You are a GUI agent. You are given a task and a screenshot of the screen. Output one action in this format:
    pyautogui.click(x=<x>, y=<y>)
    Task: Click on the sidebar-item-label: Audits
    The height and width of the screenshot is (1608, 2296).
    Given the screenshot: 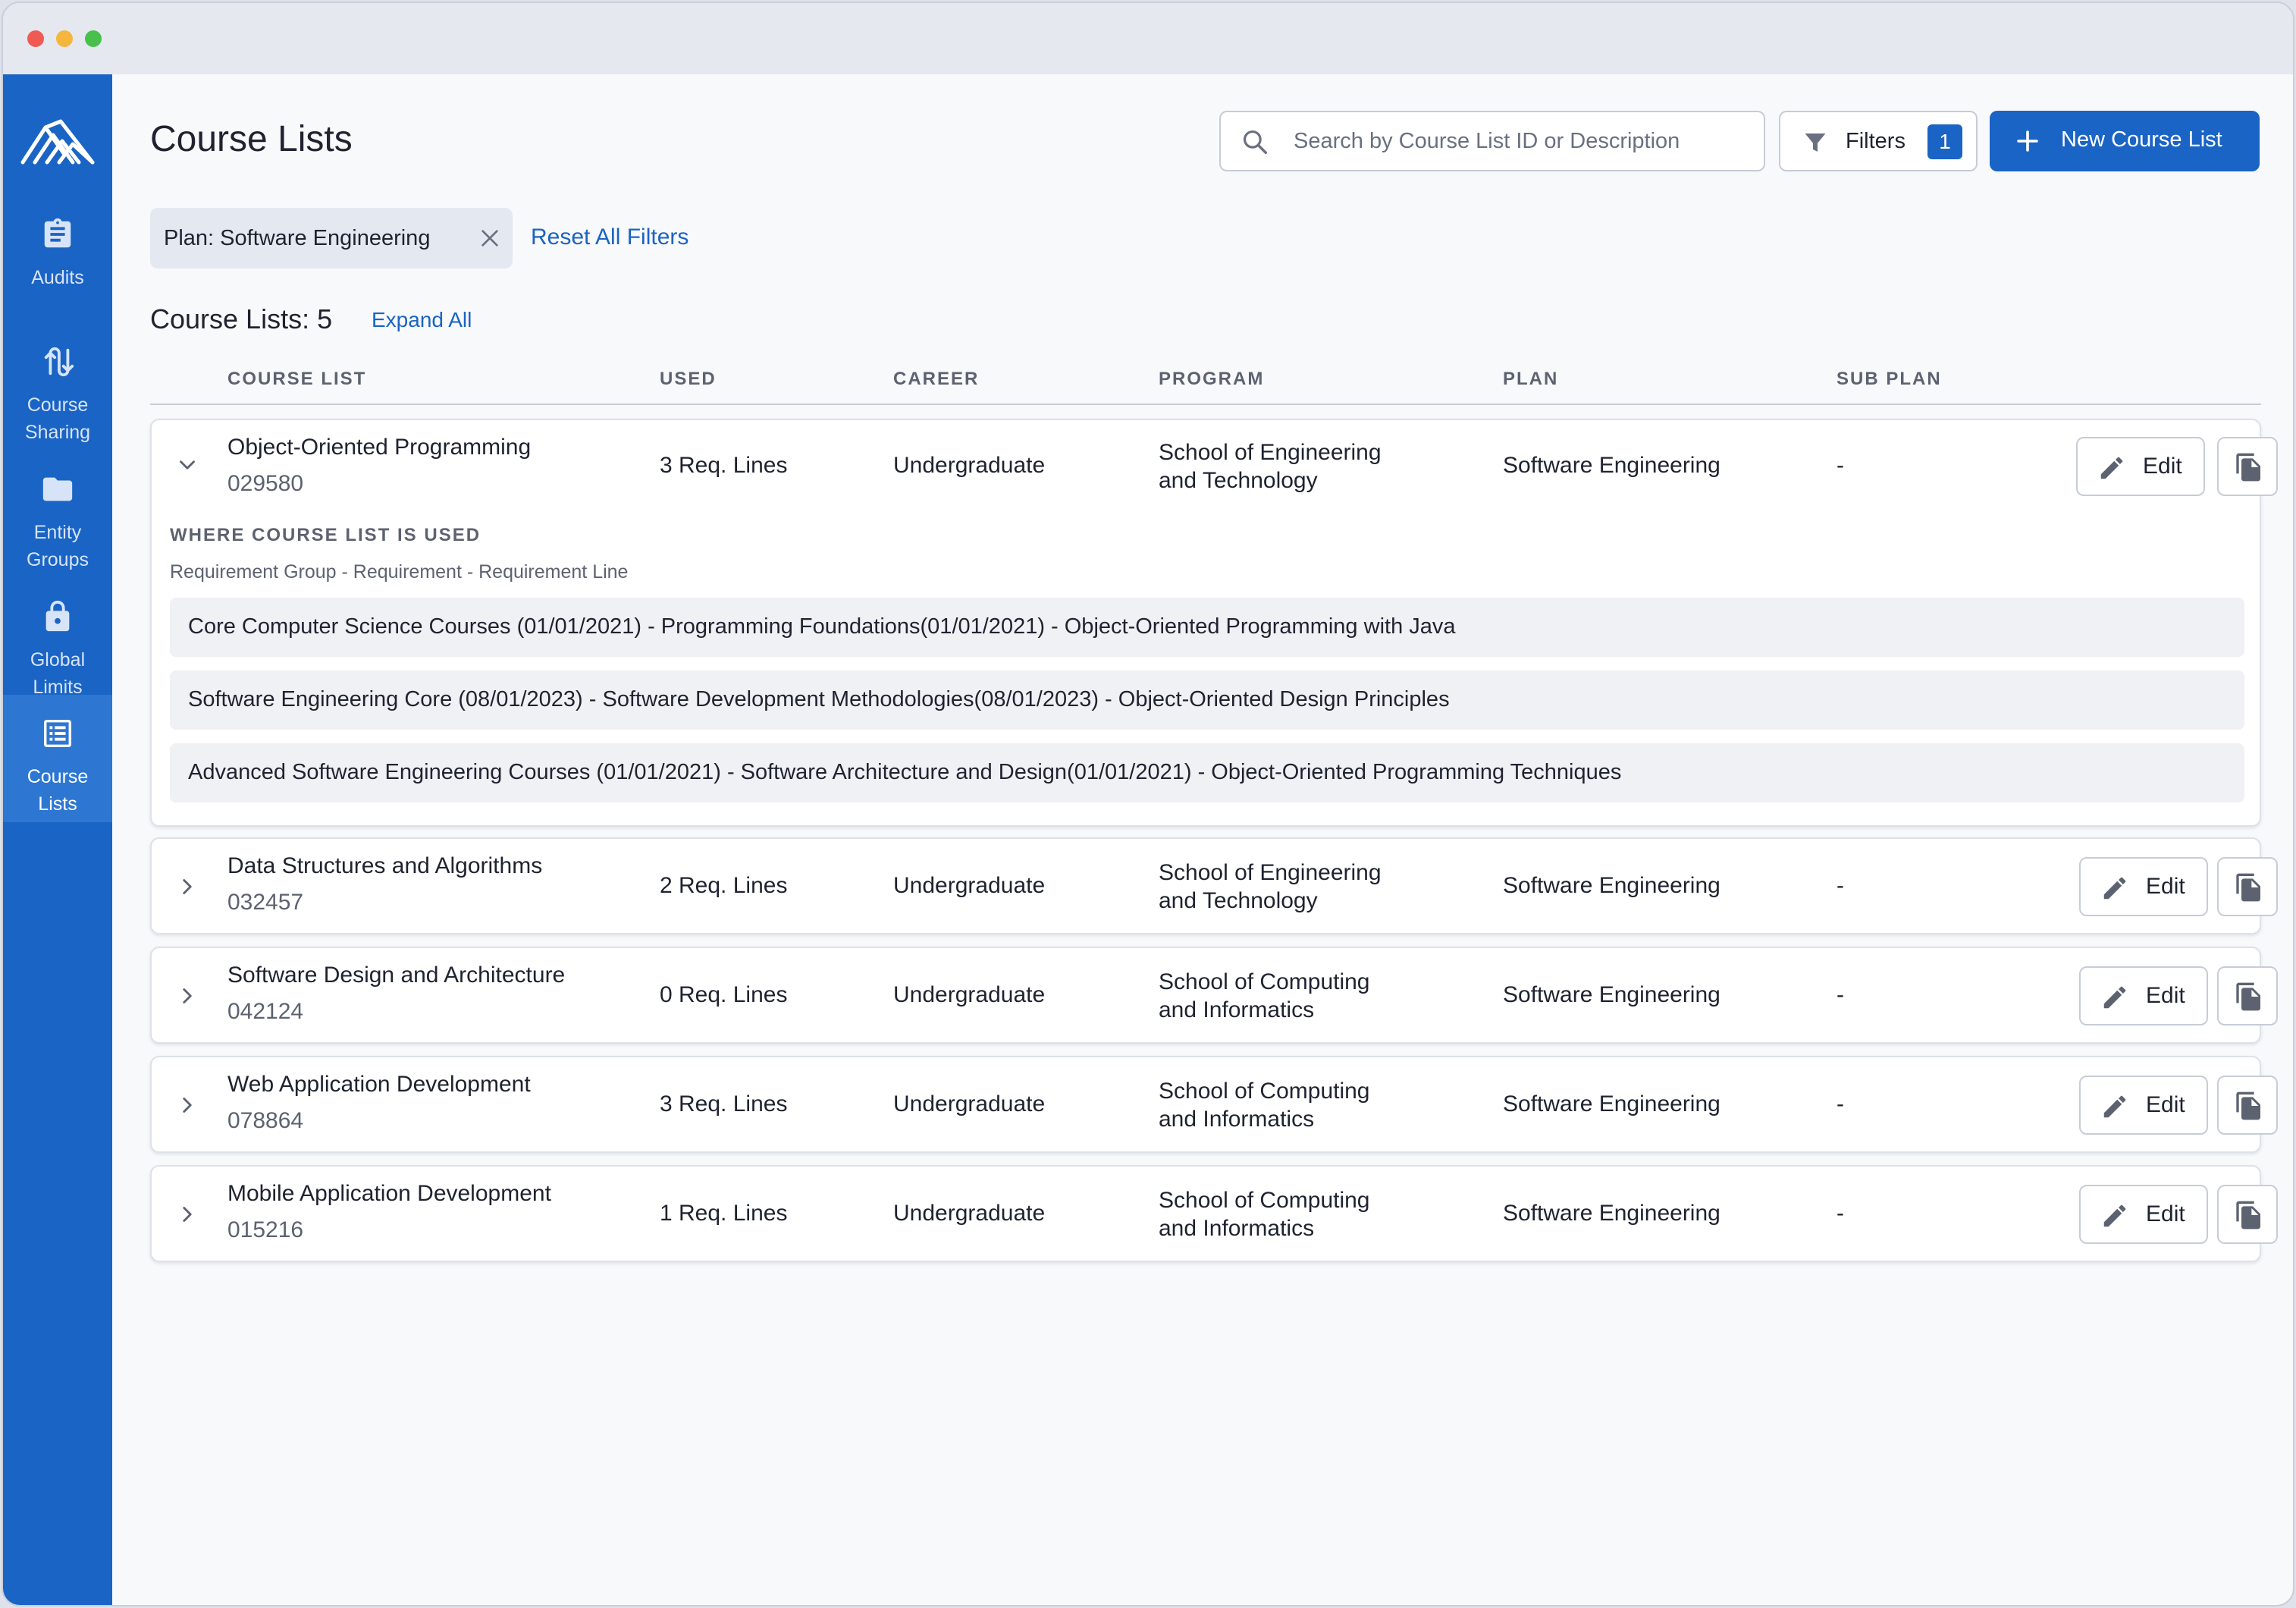 What is the action you would take?
    pyautogui.click(x=57, y=278)
    